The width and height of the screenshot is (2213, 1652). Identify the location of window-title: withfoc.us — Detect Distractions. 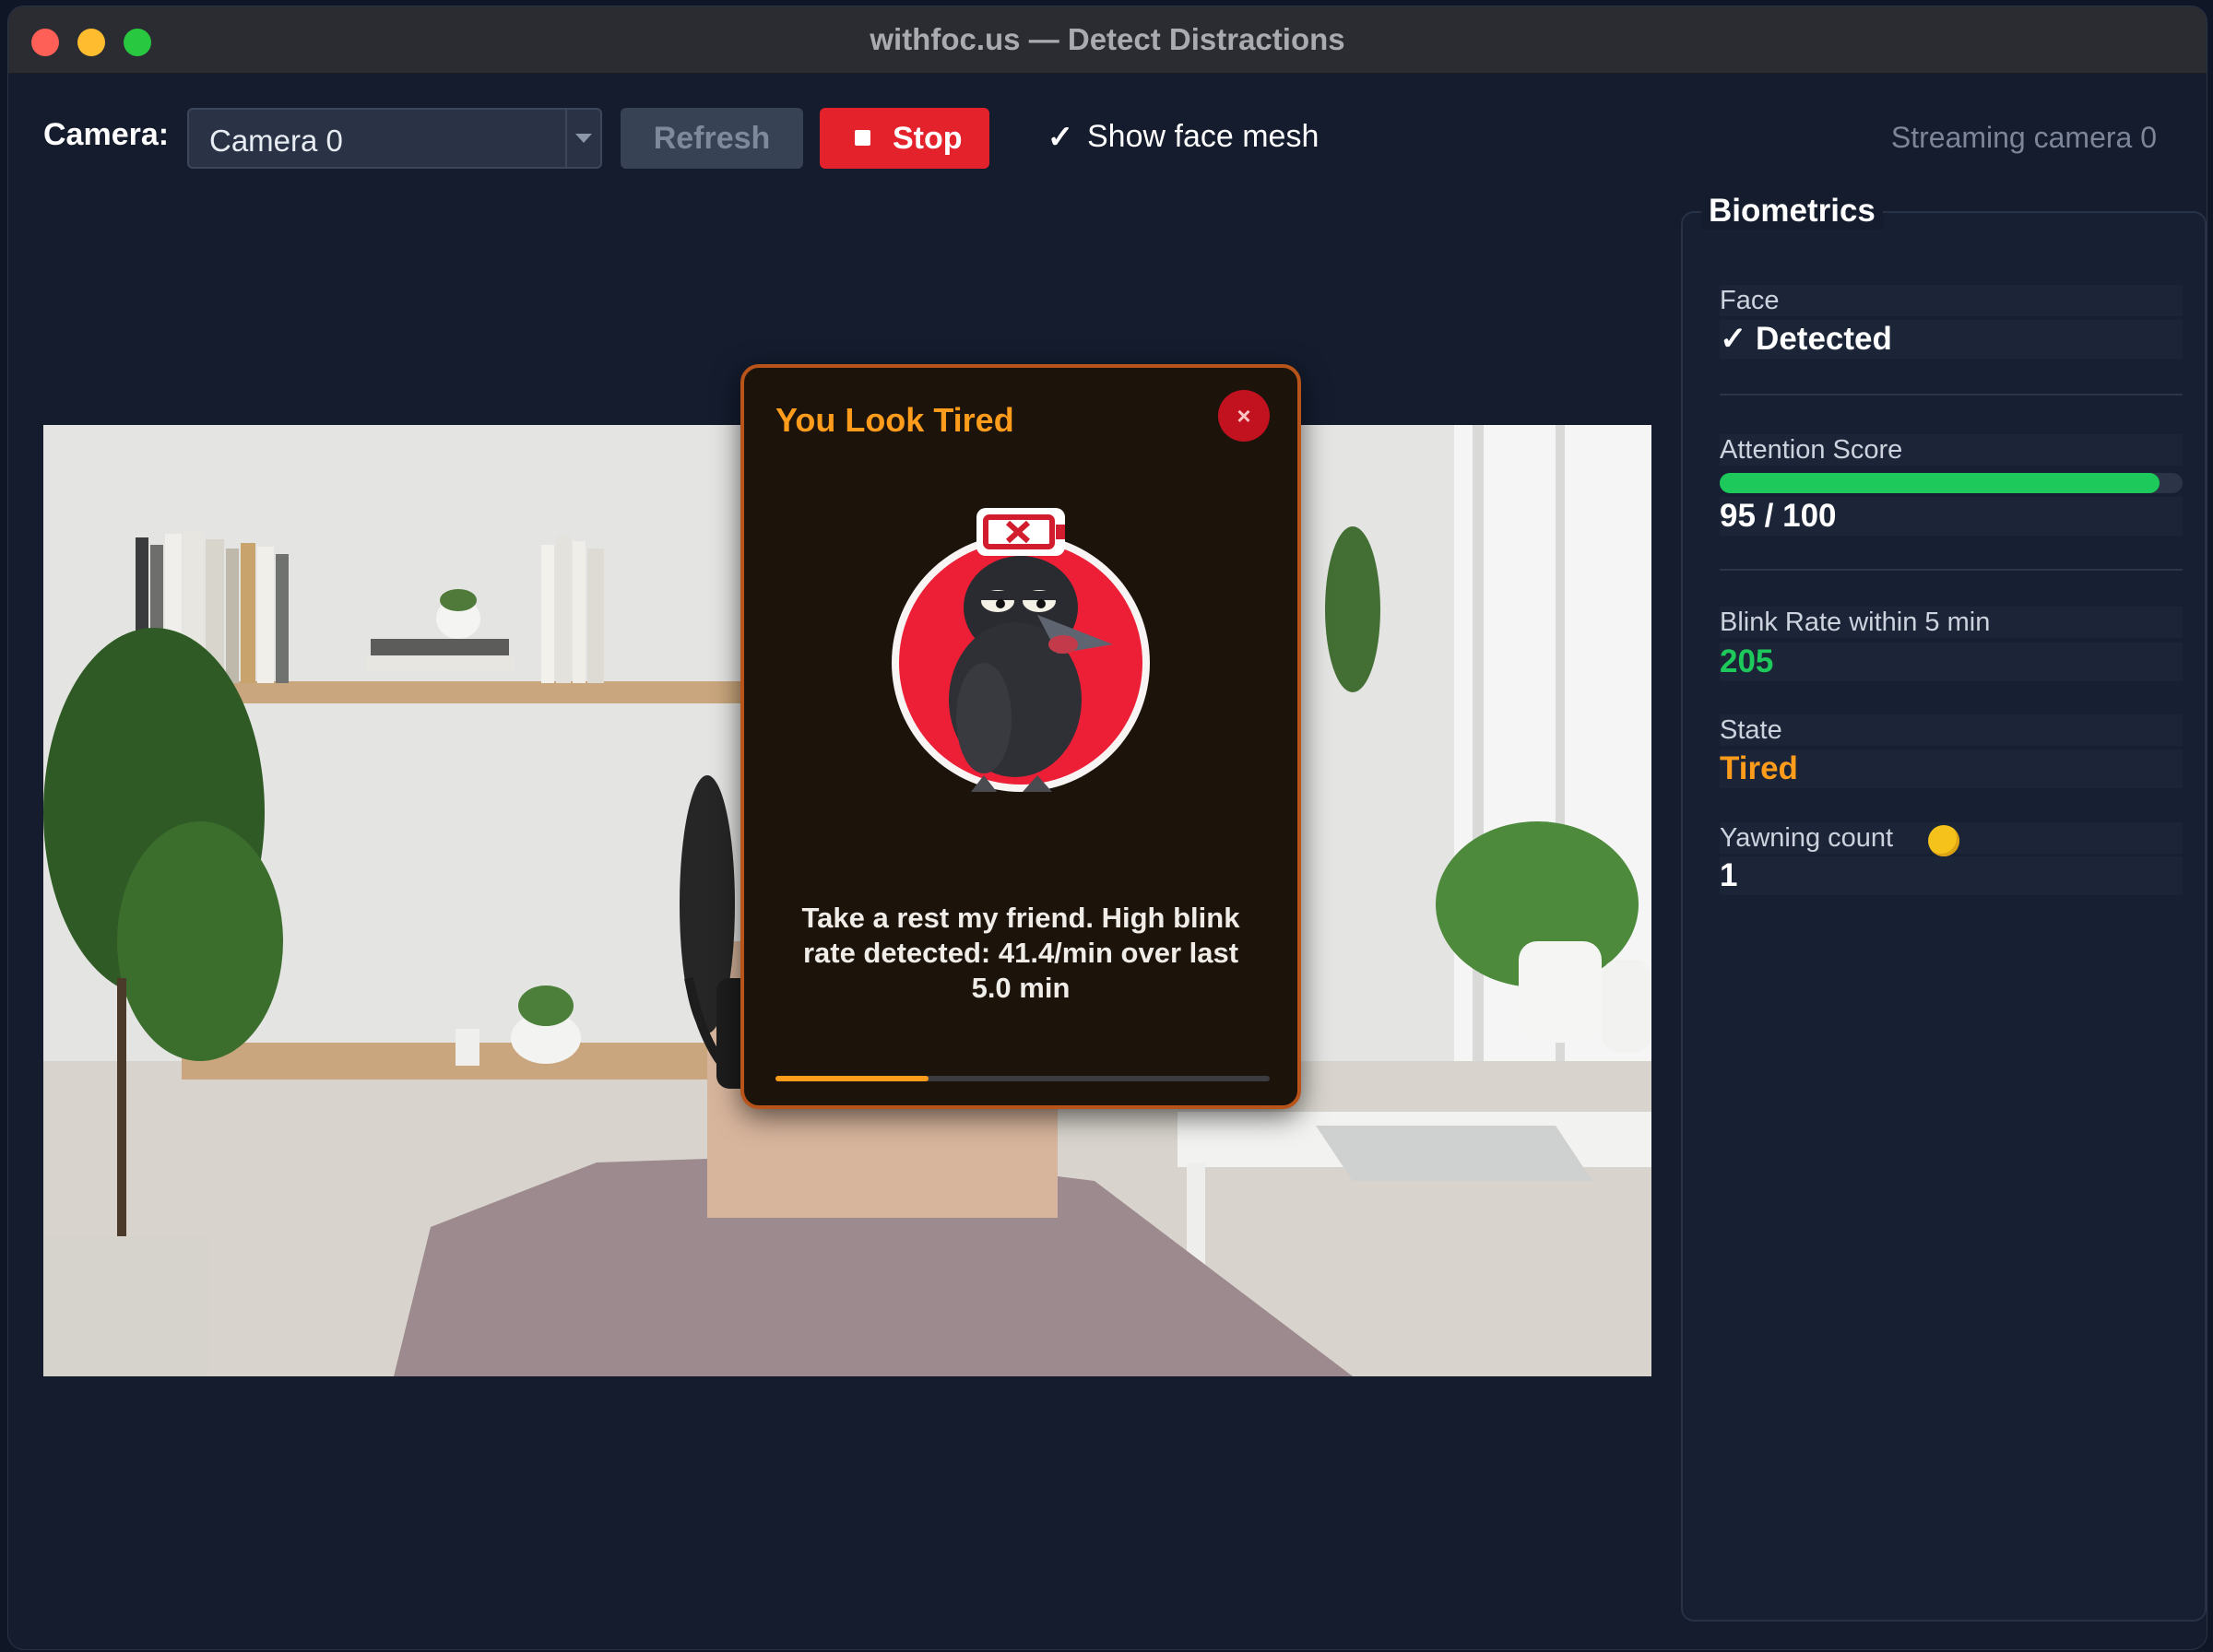
(1107, 39).